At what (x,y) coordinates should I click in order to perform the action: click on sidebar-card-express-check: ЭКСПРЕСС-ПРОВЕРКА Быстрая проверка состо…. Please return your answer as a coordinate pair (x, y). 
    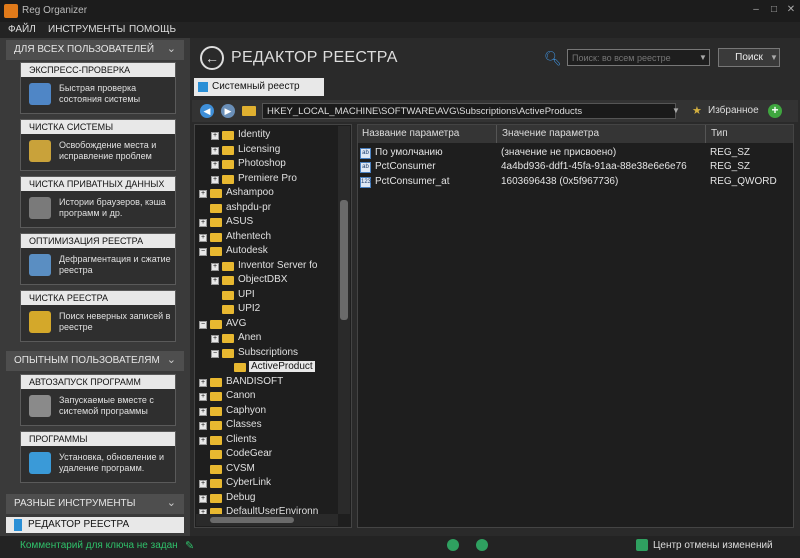
    Looking at the image, I should click on (98, 88).